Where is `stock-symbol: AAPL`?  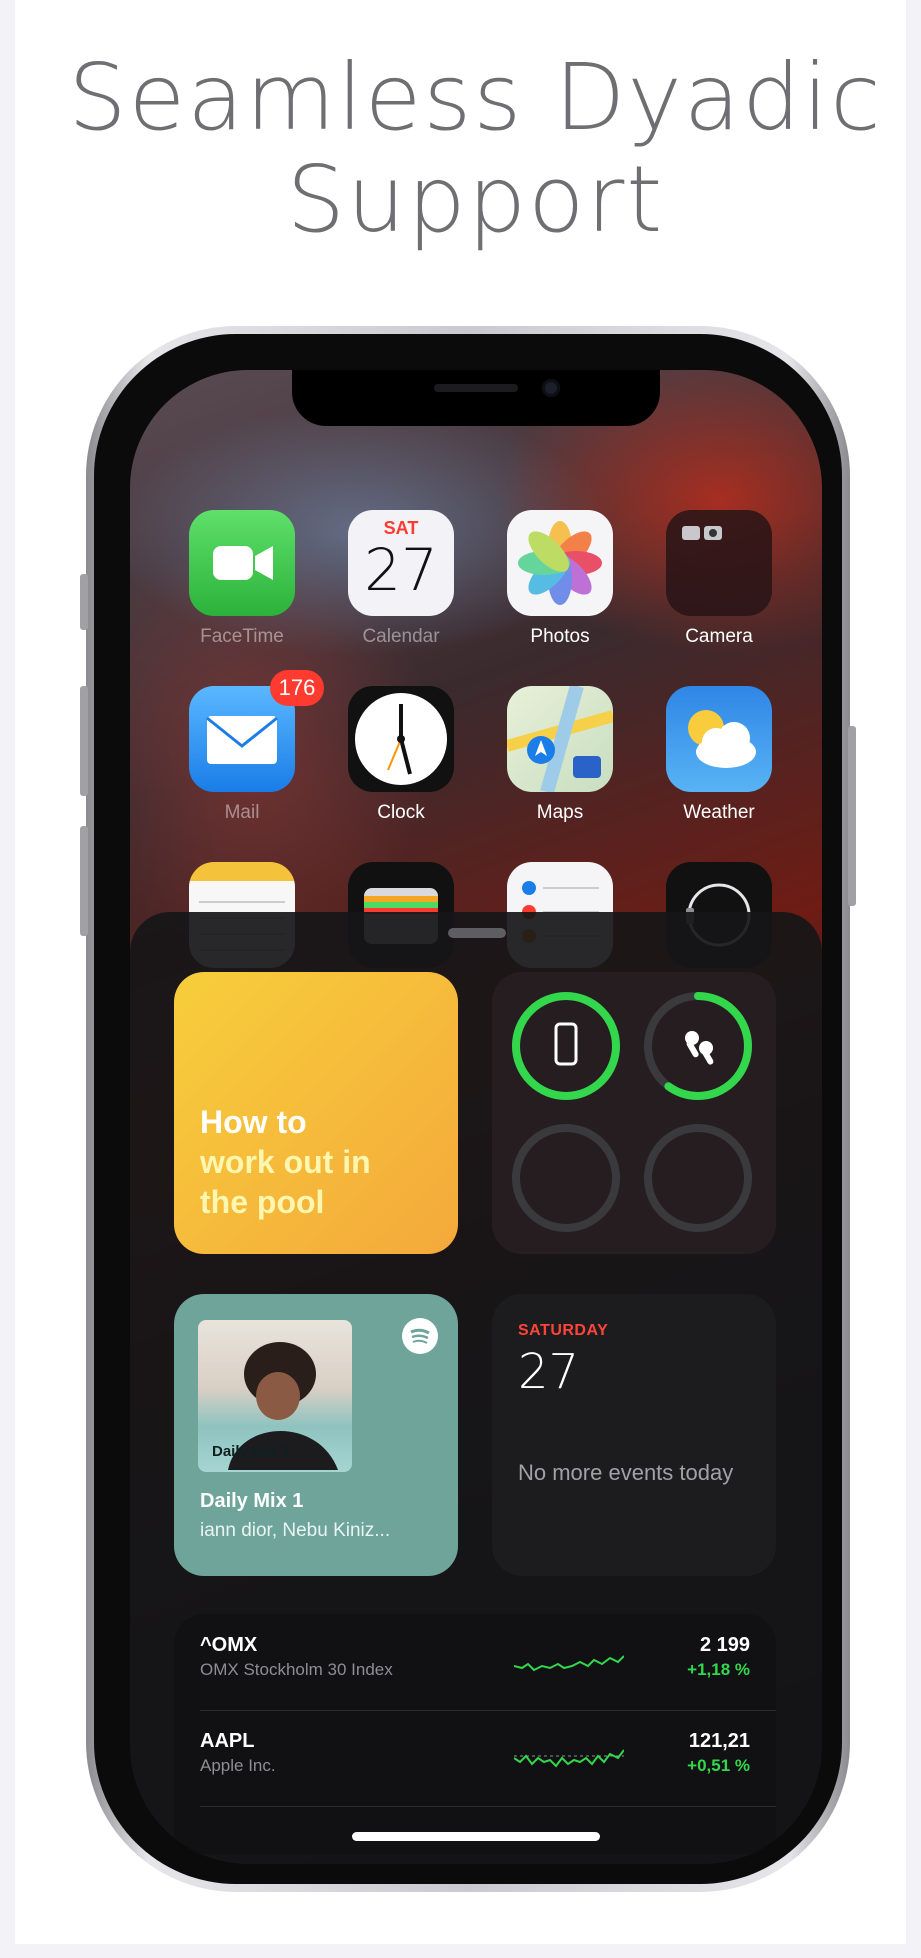 stock-symbol: AAPL is located at coordinates (227, 1741).